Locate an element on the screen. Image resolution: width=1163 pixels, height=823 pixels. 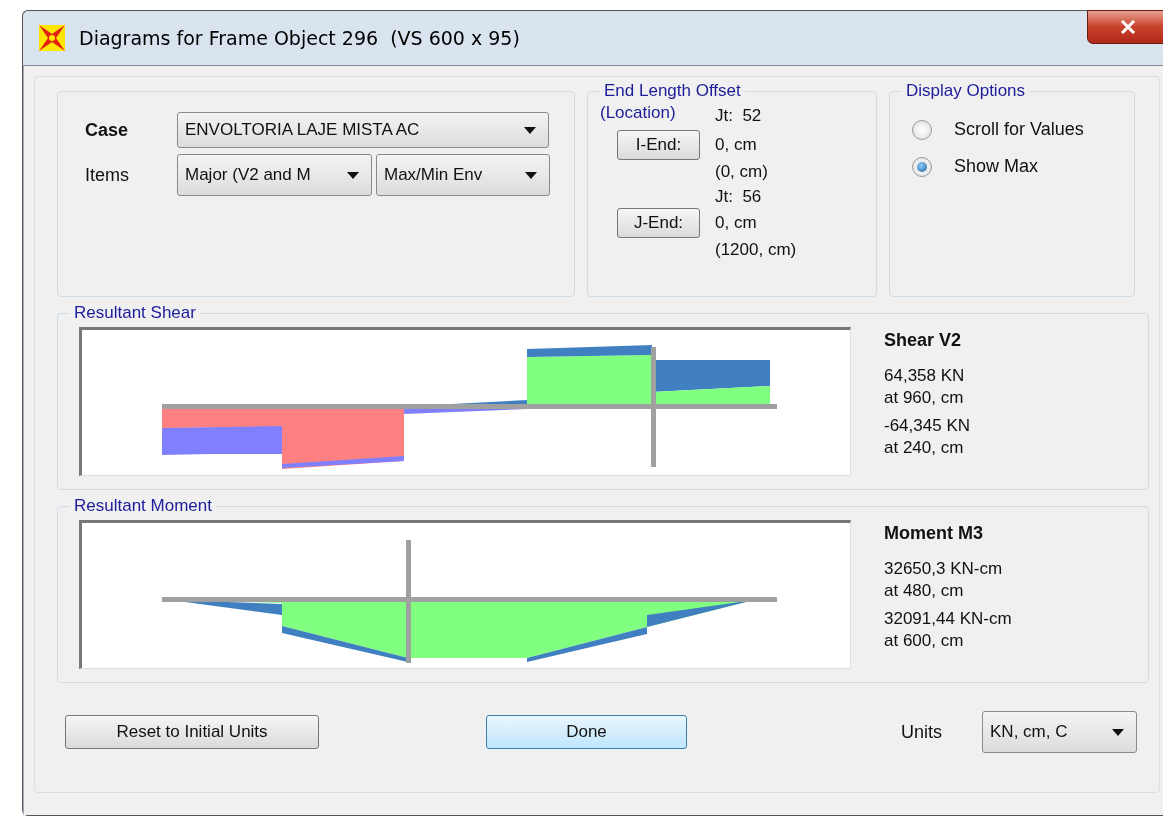
group-title: End Length Offset is located at coordinates (672, 91).